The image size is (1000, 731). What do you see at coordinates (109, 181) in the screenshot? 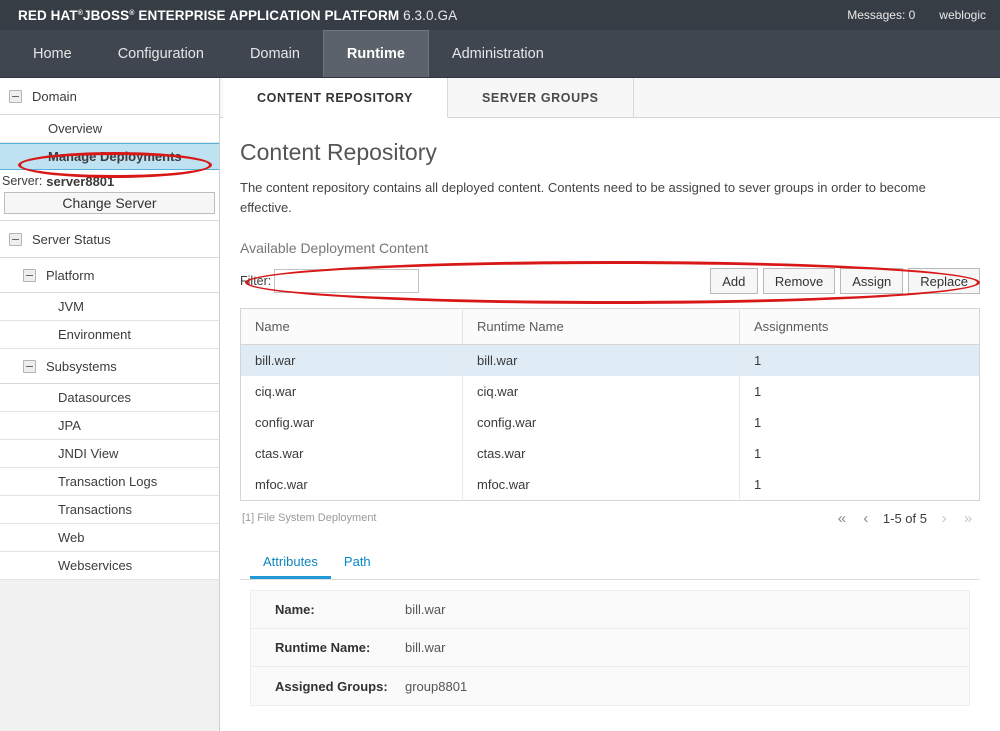
I see `current-server-row: Server: server8801` at bounding box center [109, 181].